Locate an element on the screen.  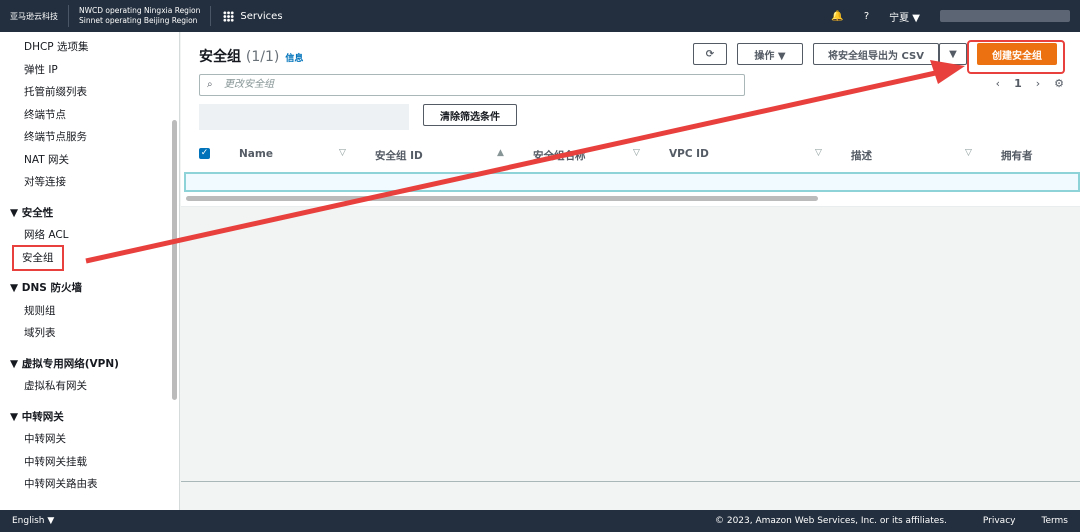
page-title: 安全组 (1/1) 信息 is located at coordinates (251, 56).